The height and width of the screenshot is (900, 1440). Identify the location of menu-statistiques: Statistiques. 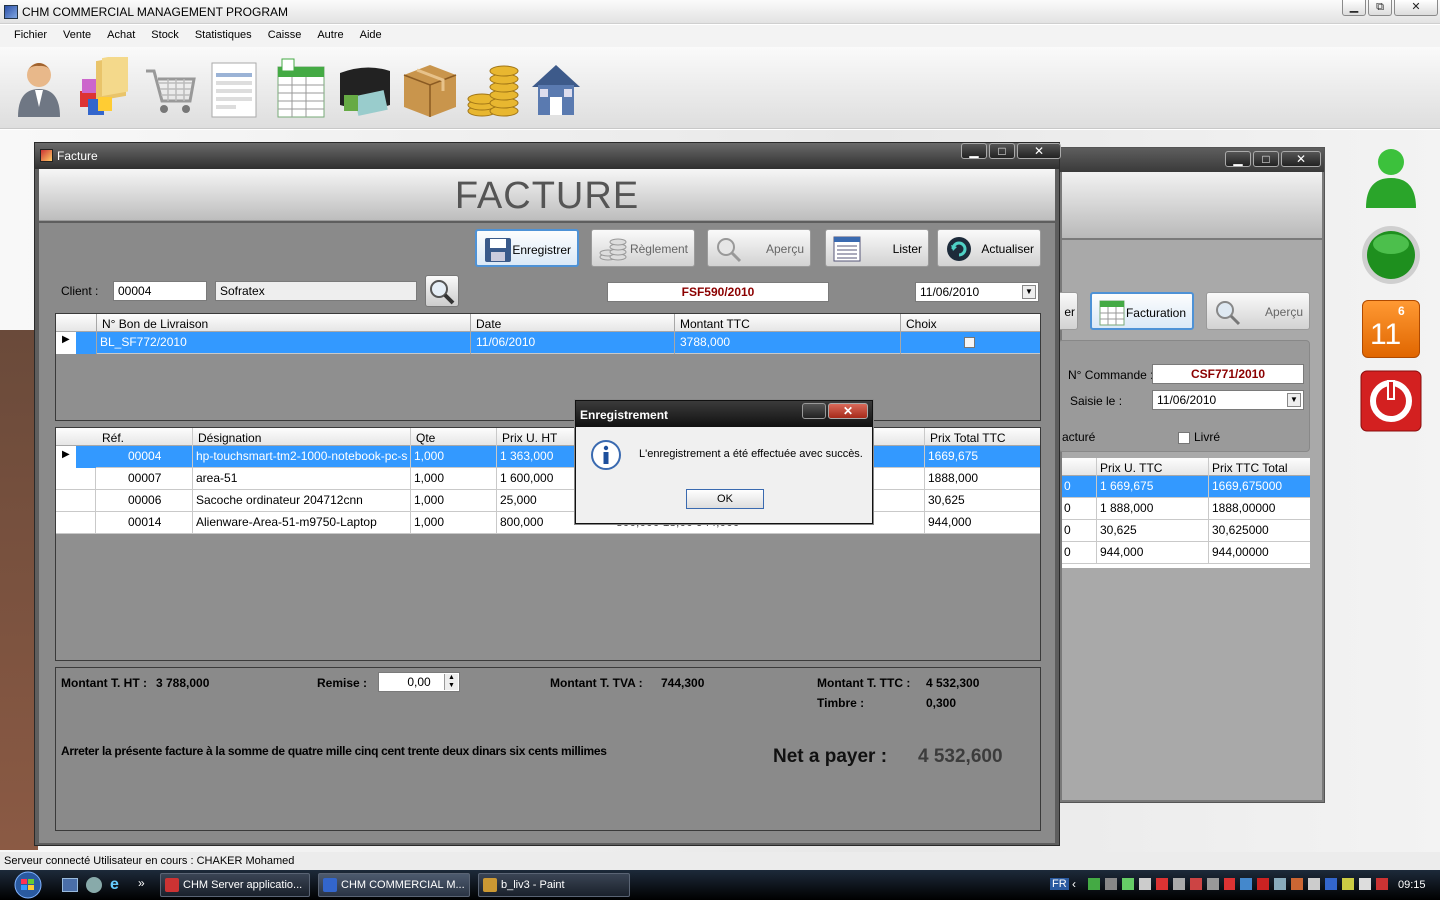
(223, 36).